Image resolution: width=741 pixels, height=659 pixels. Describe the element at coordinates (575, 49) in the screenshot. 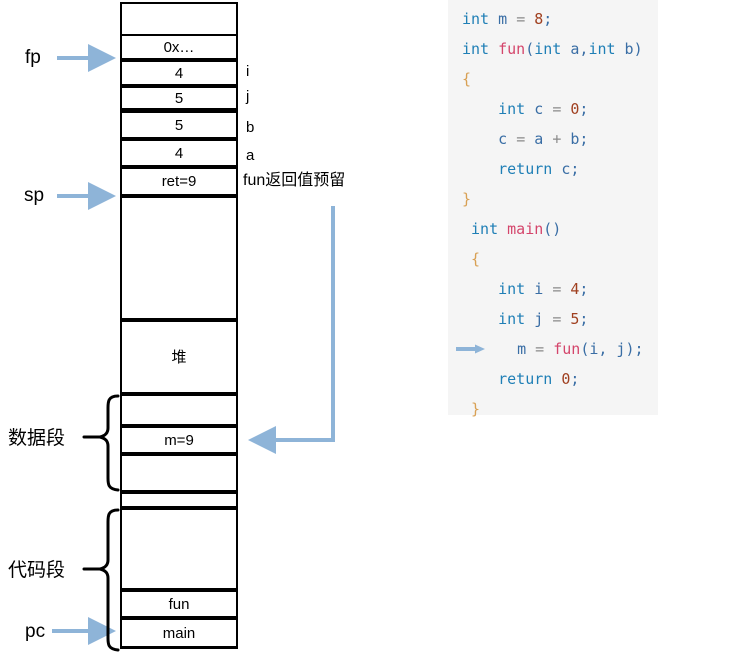

I see `code-token: a,` at that location.